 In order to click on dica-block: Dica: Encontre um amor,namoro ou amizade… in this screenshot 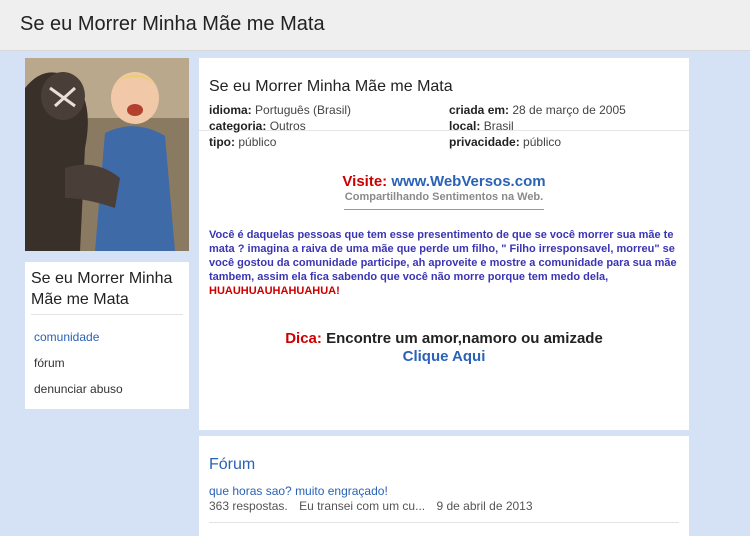, I will do `click(444, 348)`.